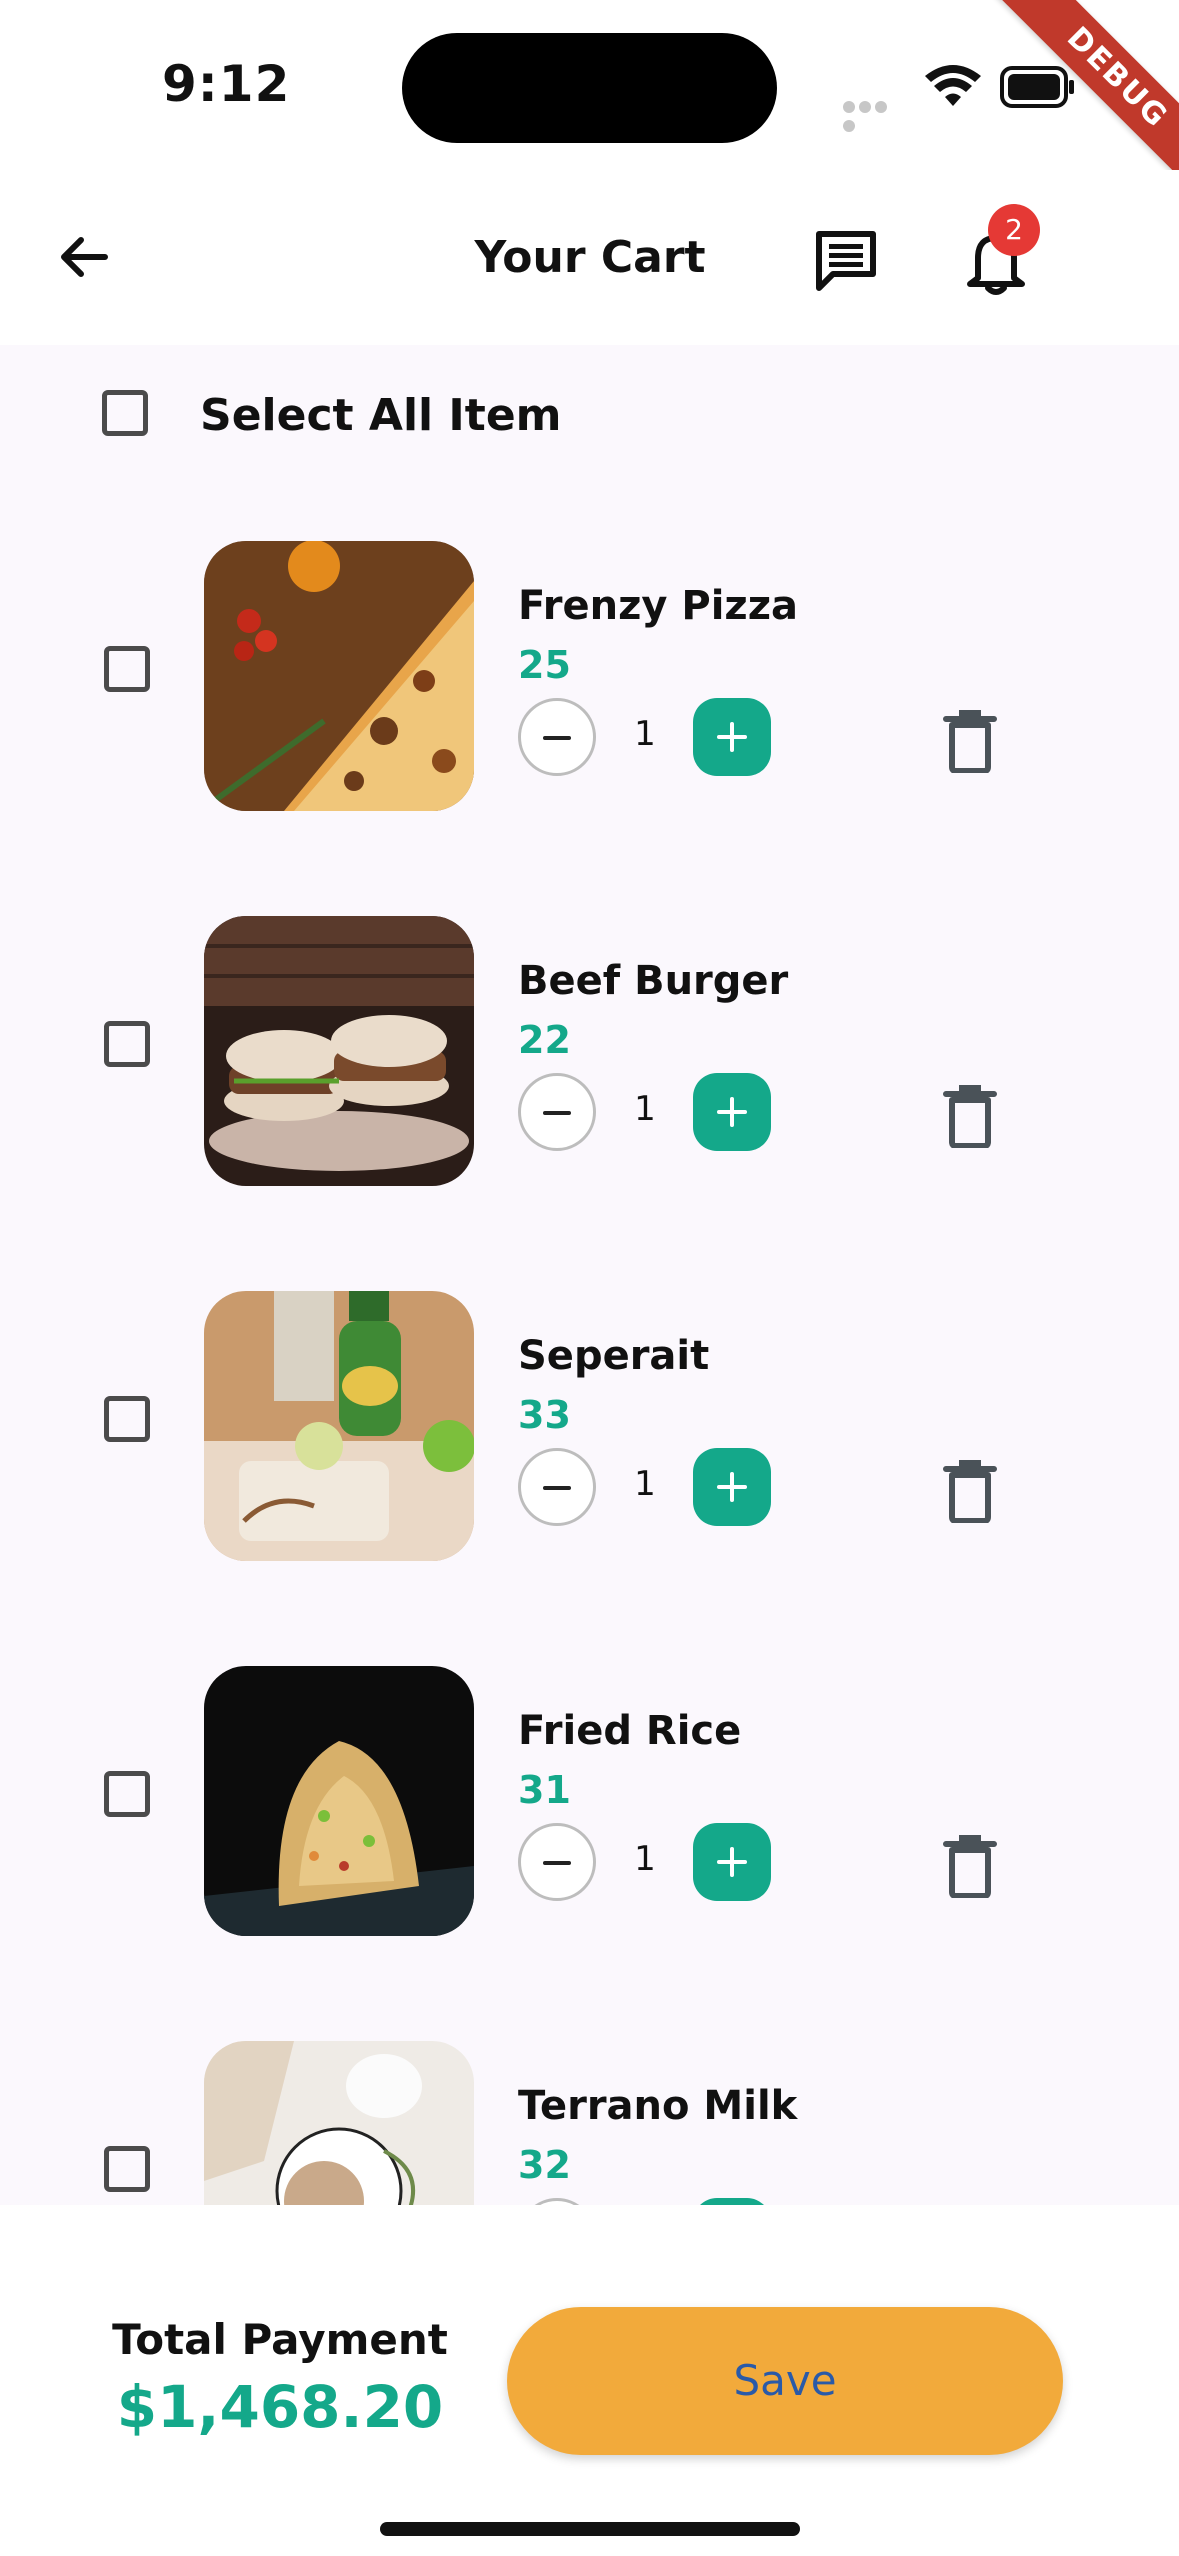  Describe the element at coordinates (589, 1816) in the screenshot. I see `cart-item: Fried Rice 31 1` at that location.